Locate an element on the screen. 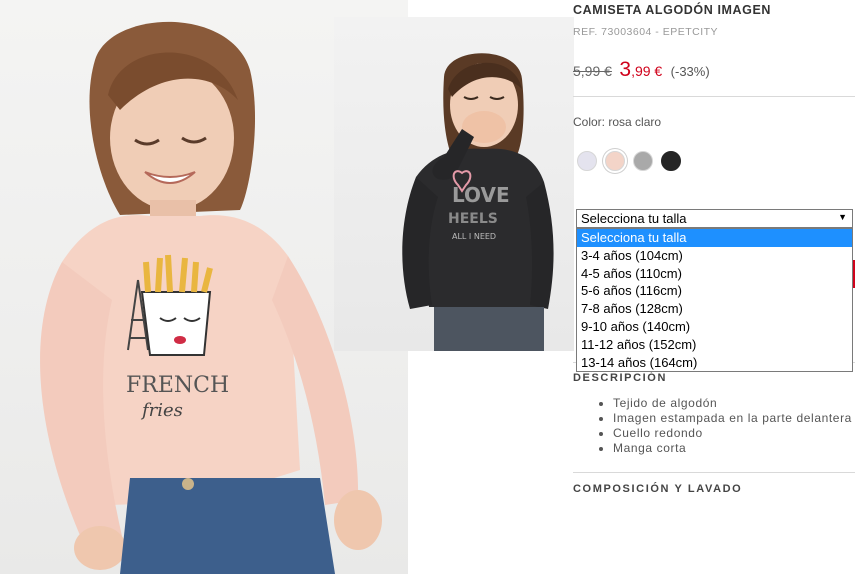 The image size is (855, 574). size-select: Selecciona tu talla ▼ is located at coordinates (714, 218).